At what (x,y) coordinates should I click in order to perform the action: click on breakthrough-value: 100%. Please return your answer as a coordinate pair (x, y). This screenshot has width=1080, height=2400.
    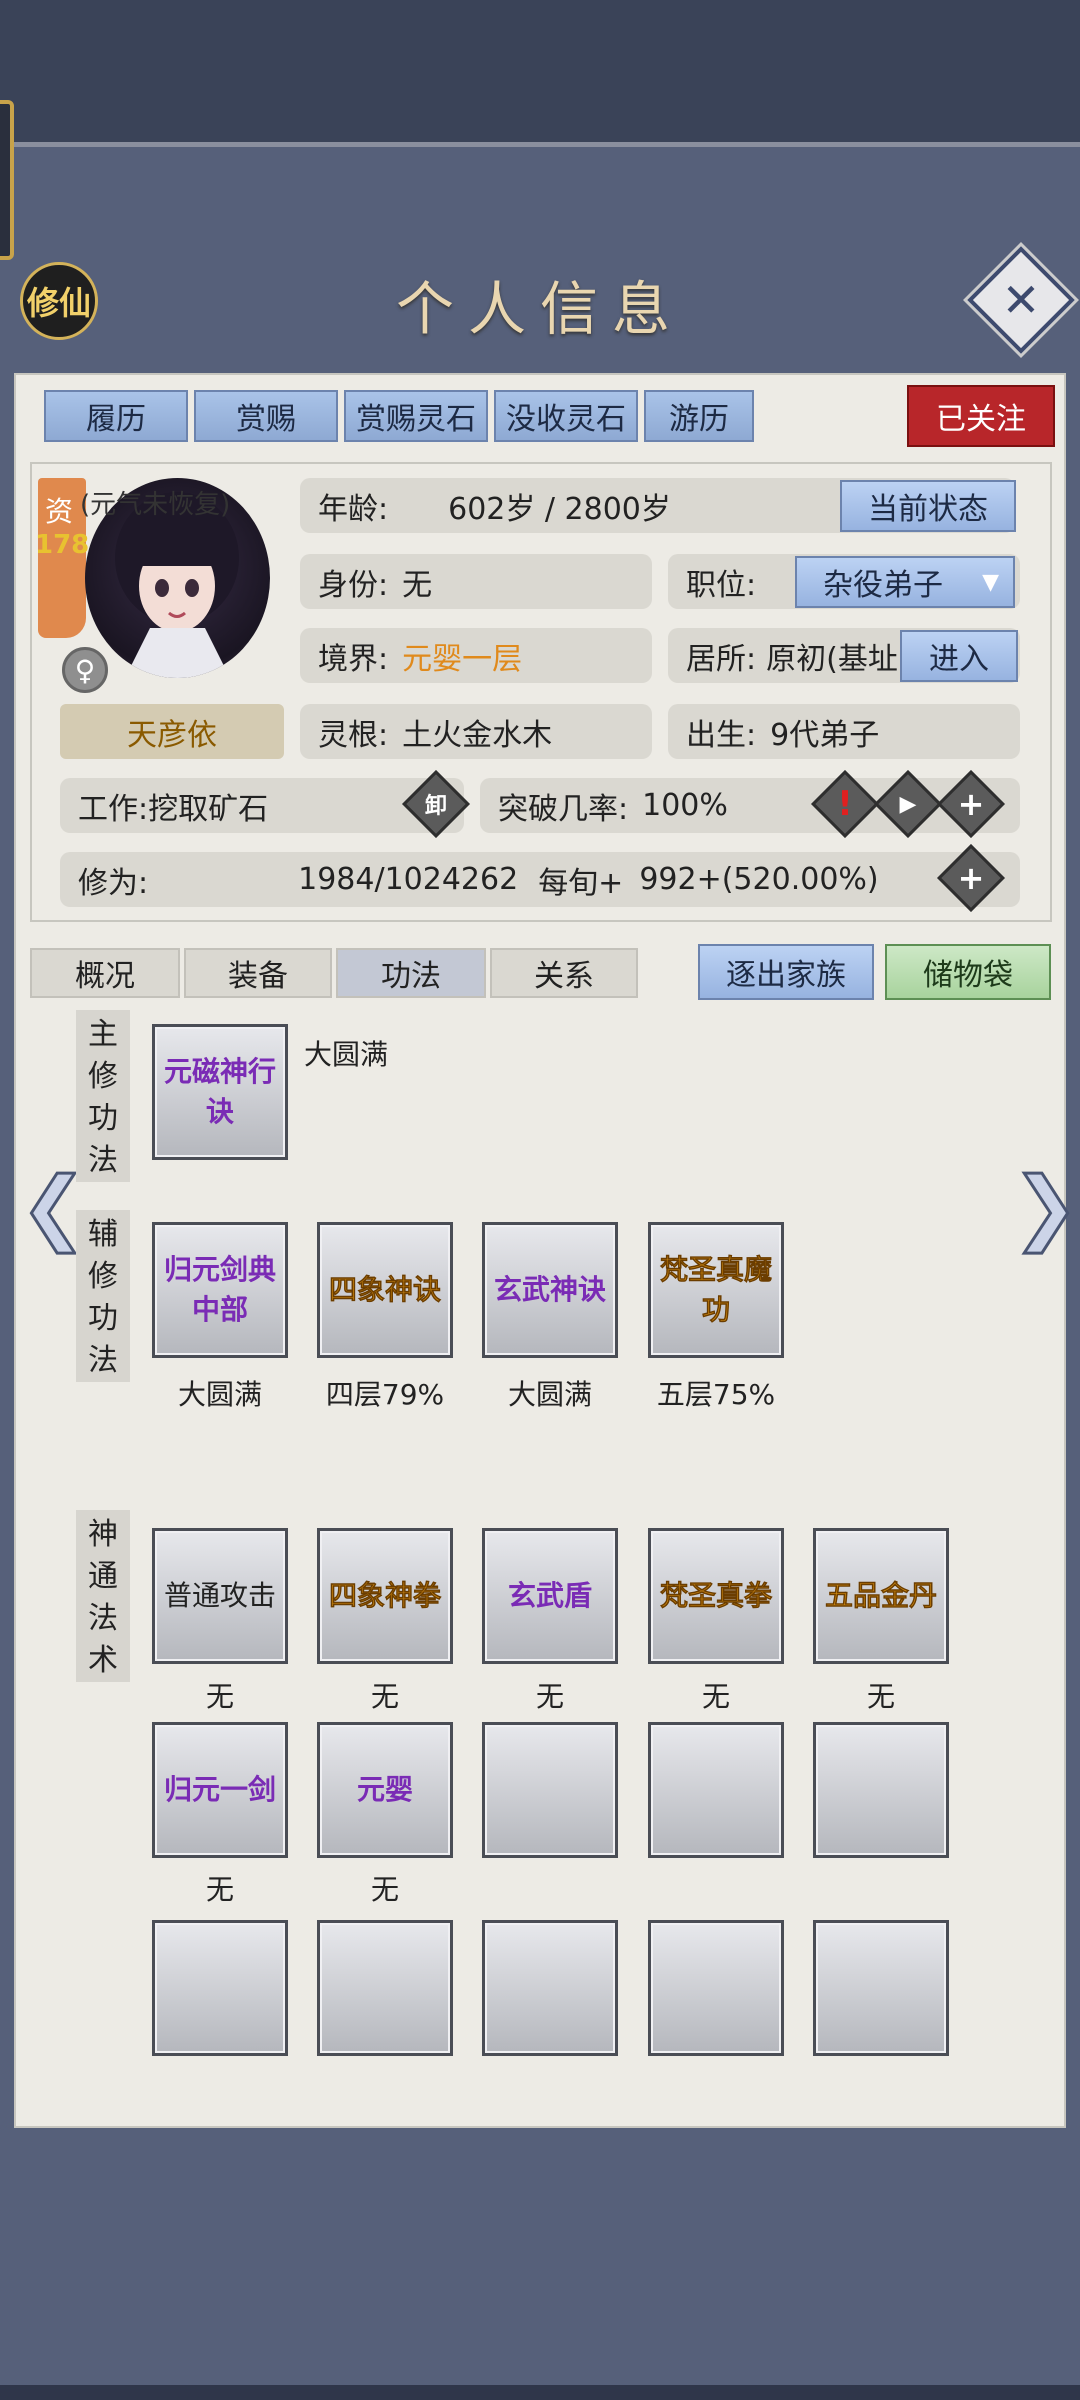
    Looking at the image, I should click on (685, 805).